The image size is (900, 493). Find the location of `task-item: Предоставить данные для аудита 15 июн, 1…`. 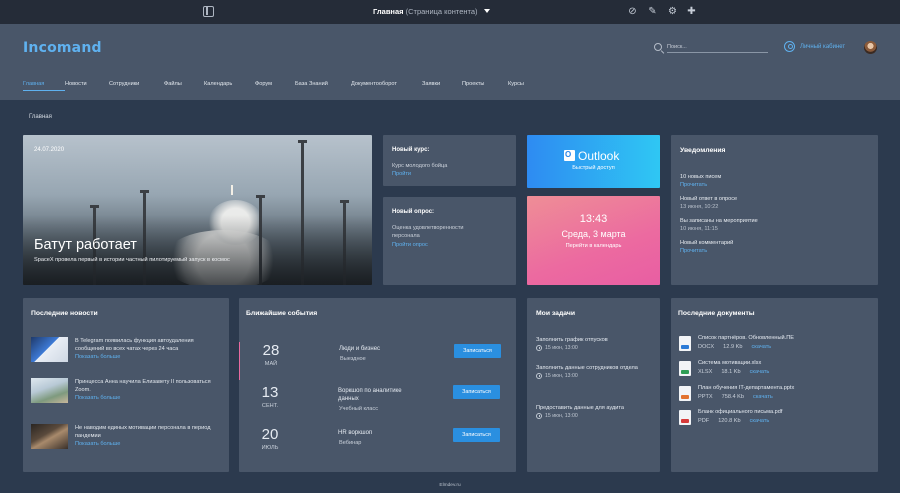

task-item: Предоставить данные для аудита 15 июн, 1… is located at coordinates (596, 412).